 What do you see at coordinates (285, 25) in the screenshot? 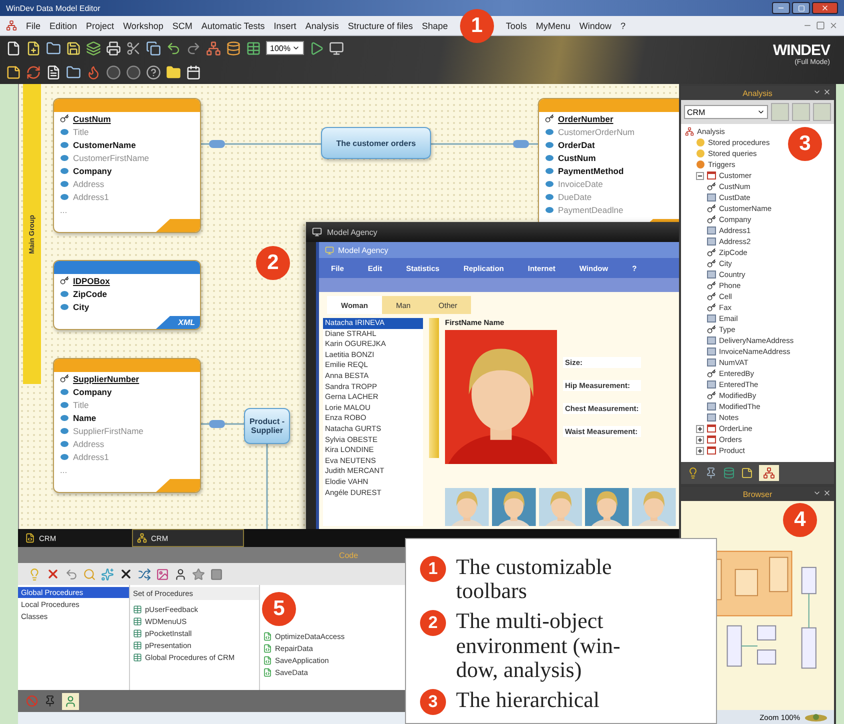
I see `menu-item: Insert` at bounding box center [285, 25].